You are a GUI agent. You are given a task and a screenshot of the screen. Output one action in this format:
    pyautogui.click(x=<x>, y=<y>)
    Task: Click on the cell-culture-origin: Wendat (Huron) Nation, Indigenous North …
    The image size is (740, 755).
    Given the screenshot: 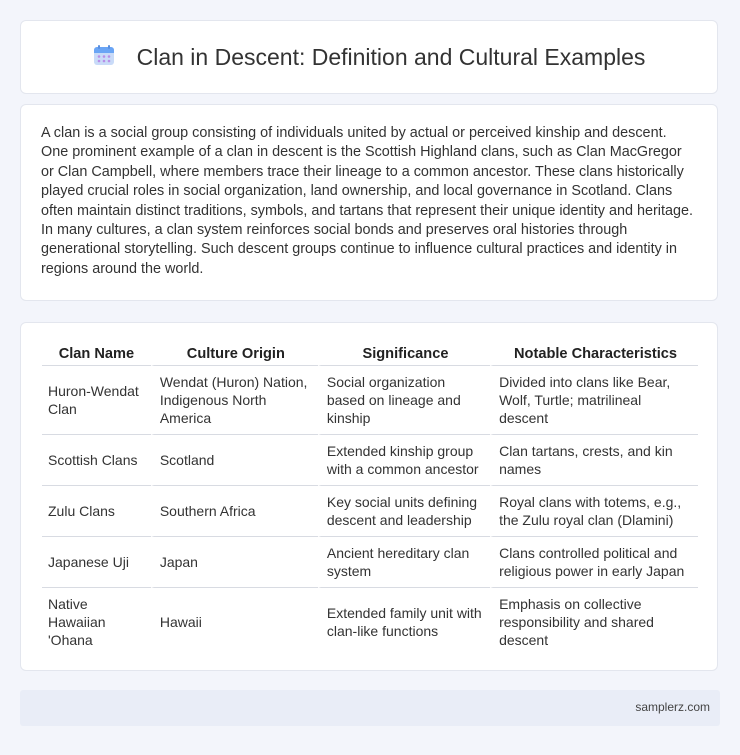 What is the action you would take?
    pyautogui.click(x=234, y=400)
    